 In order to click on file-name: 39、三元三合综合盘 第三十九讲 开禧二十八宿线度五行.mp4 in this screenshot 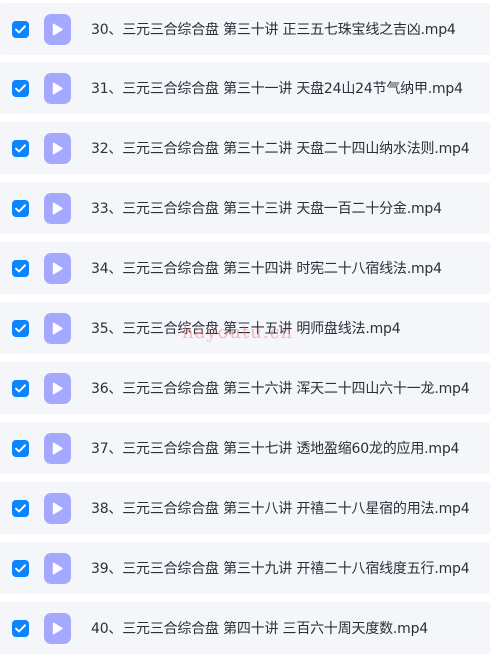, I will do `click(280, 568)`.